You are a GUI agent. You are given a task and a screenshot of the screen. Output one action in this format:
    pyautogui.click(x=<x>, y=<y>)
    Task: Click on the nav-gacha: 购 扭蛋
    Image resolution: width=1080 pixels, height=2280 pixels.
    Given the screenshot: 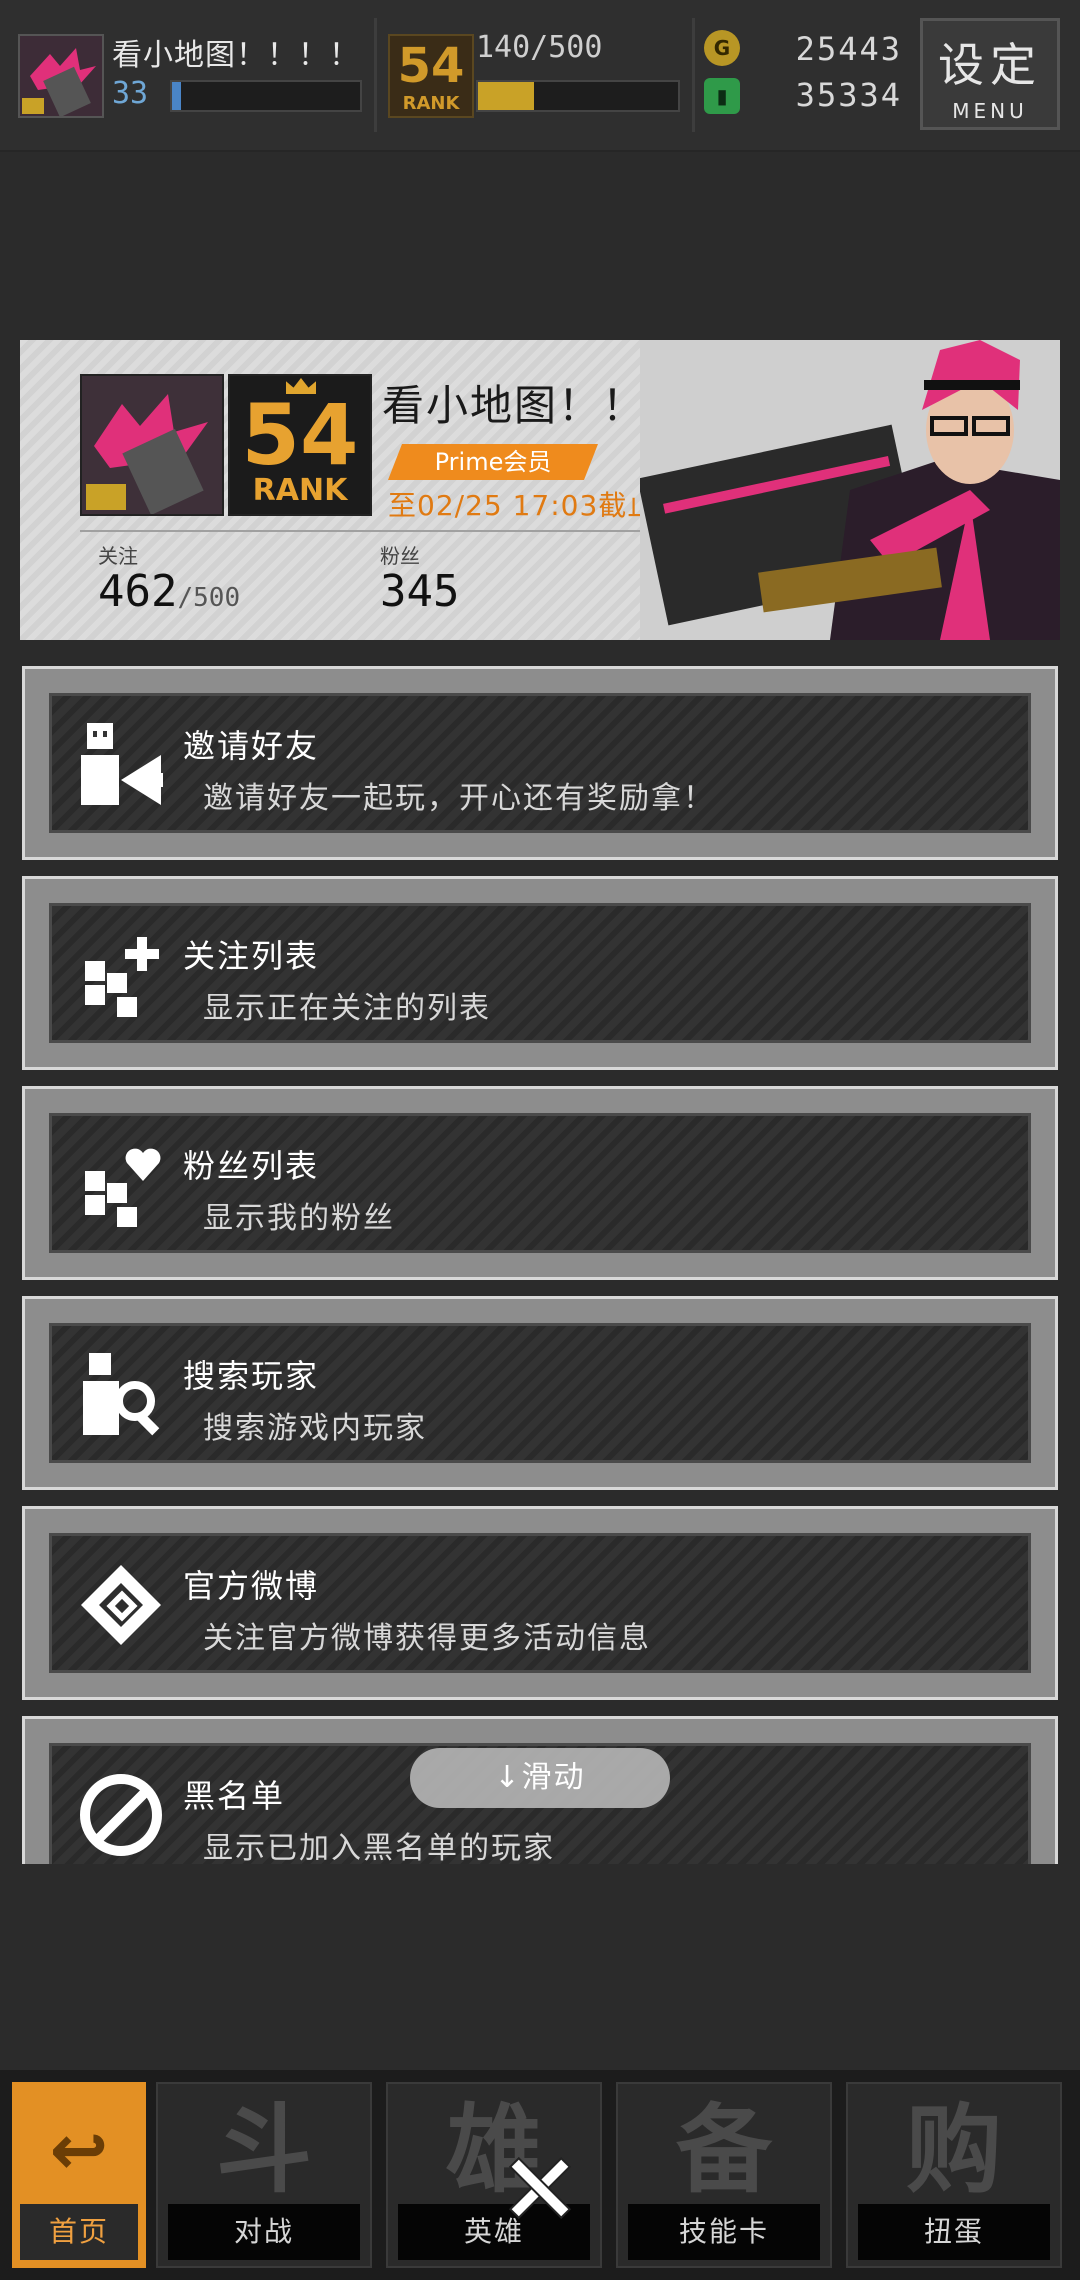 What is the action you would take?
    pyautogui.click(x=954, y=2175)
    